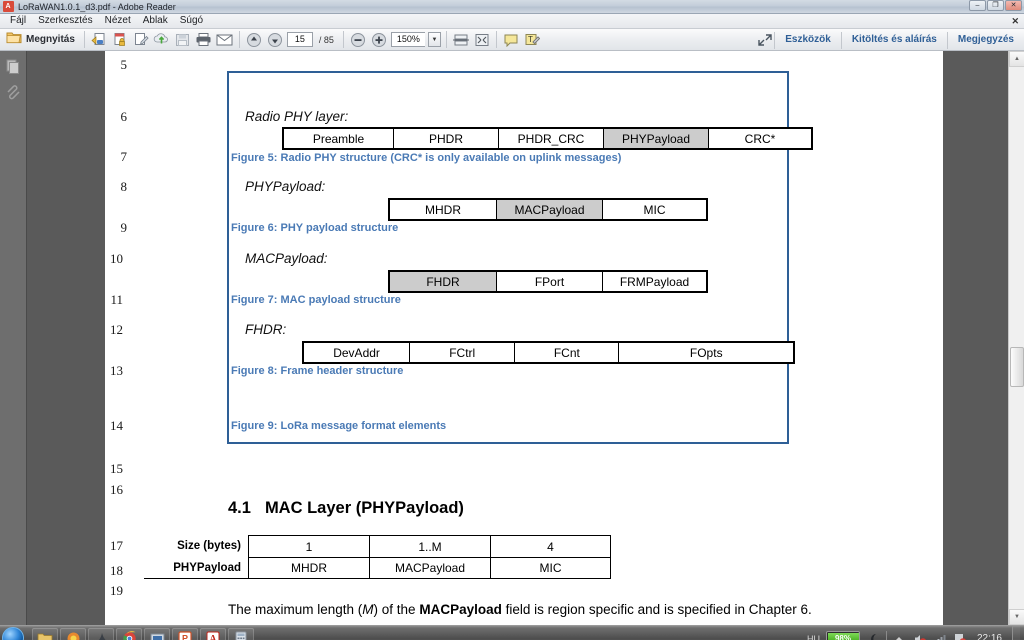  I want to click on open-button: Megnyitás, so click(41, 40).